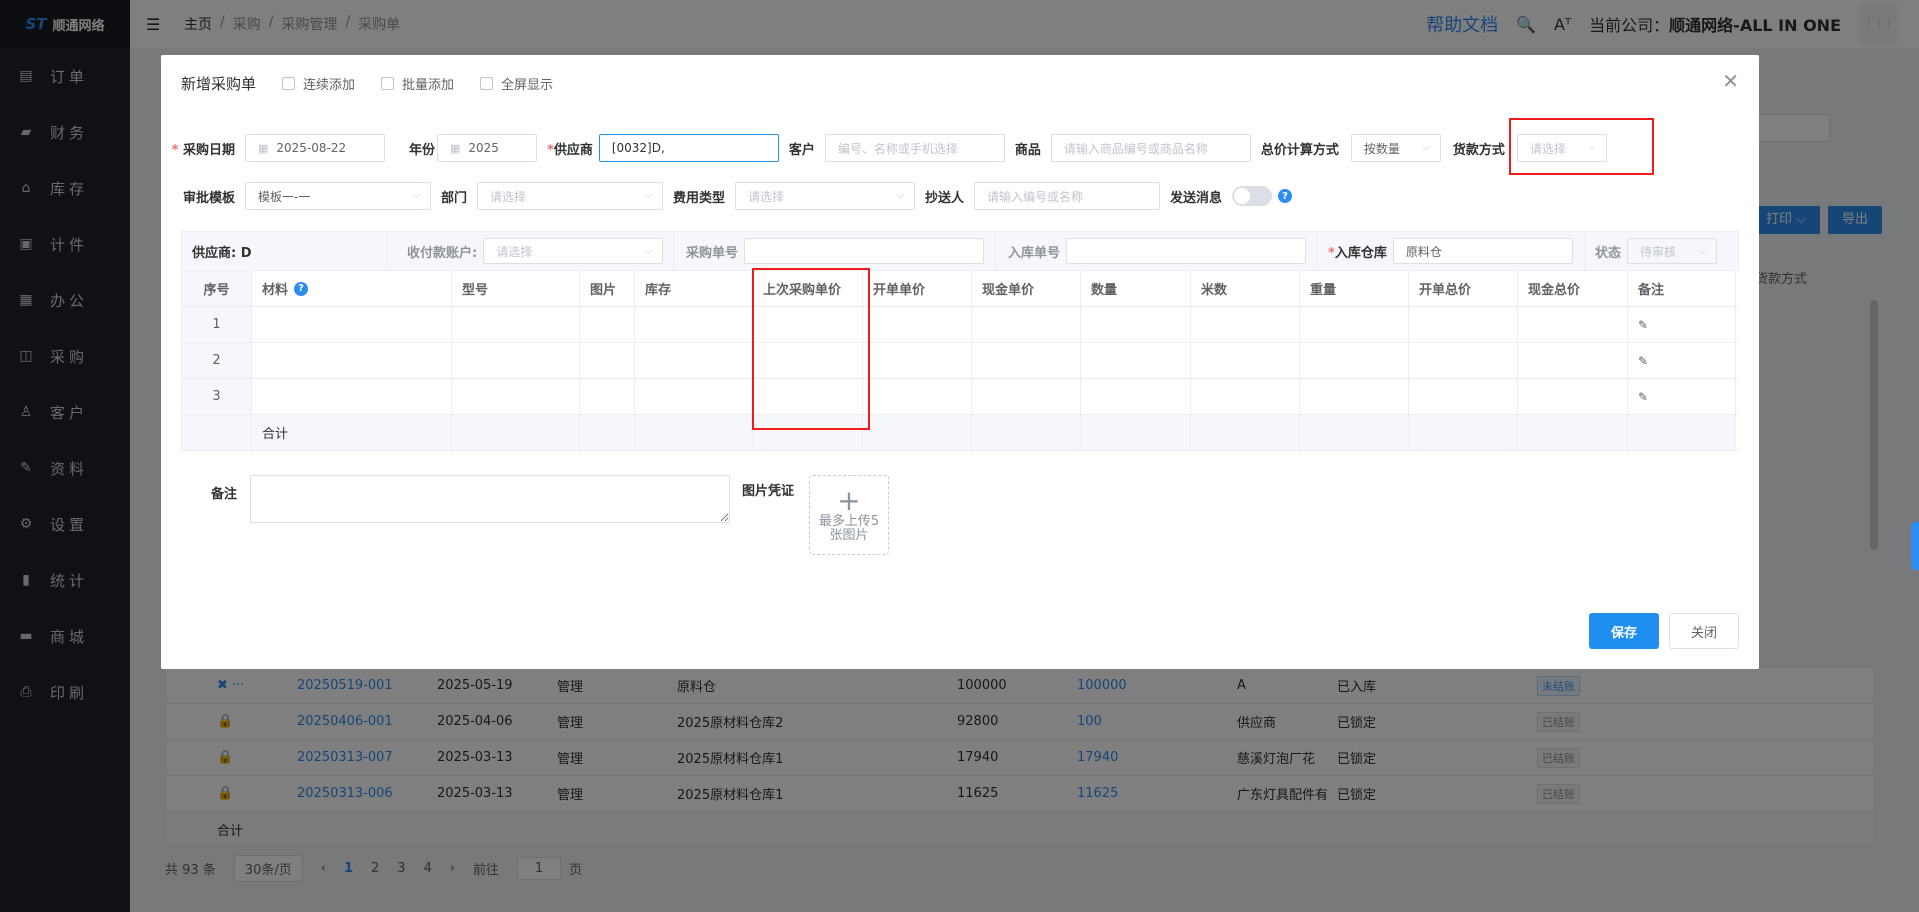 This screenshot has width=1919, height=912. Describe the element at coordinates (1704, 631) in the screenshot. I see `close-button: 关闭` at that location.